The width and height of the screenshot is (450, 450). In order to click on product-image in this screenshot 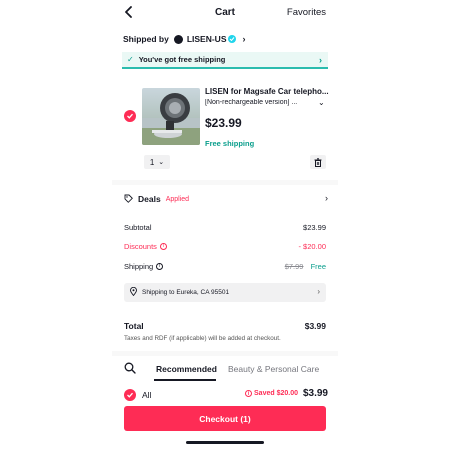, I will do `click(171, 116)`.